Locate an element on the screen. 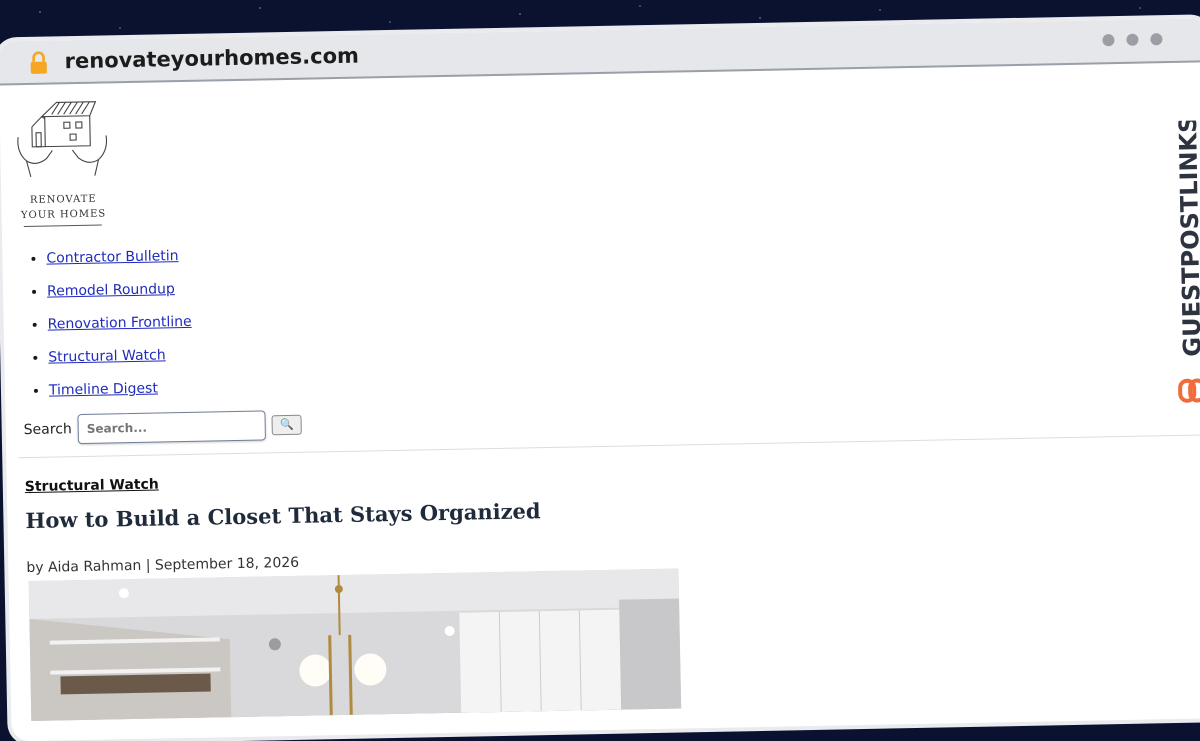 The height and width of the screenshot is (741, 1200). article-meta: by Aida Rahman | September 18, 2026 is located at coordinates (163, 565).